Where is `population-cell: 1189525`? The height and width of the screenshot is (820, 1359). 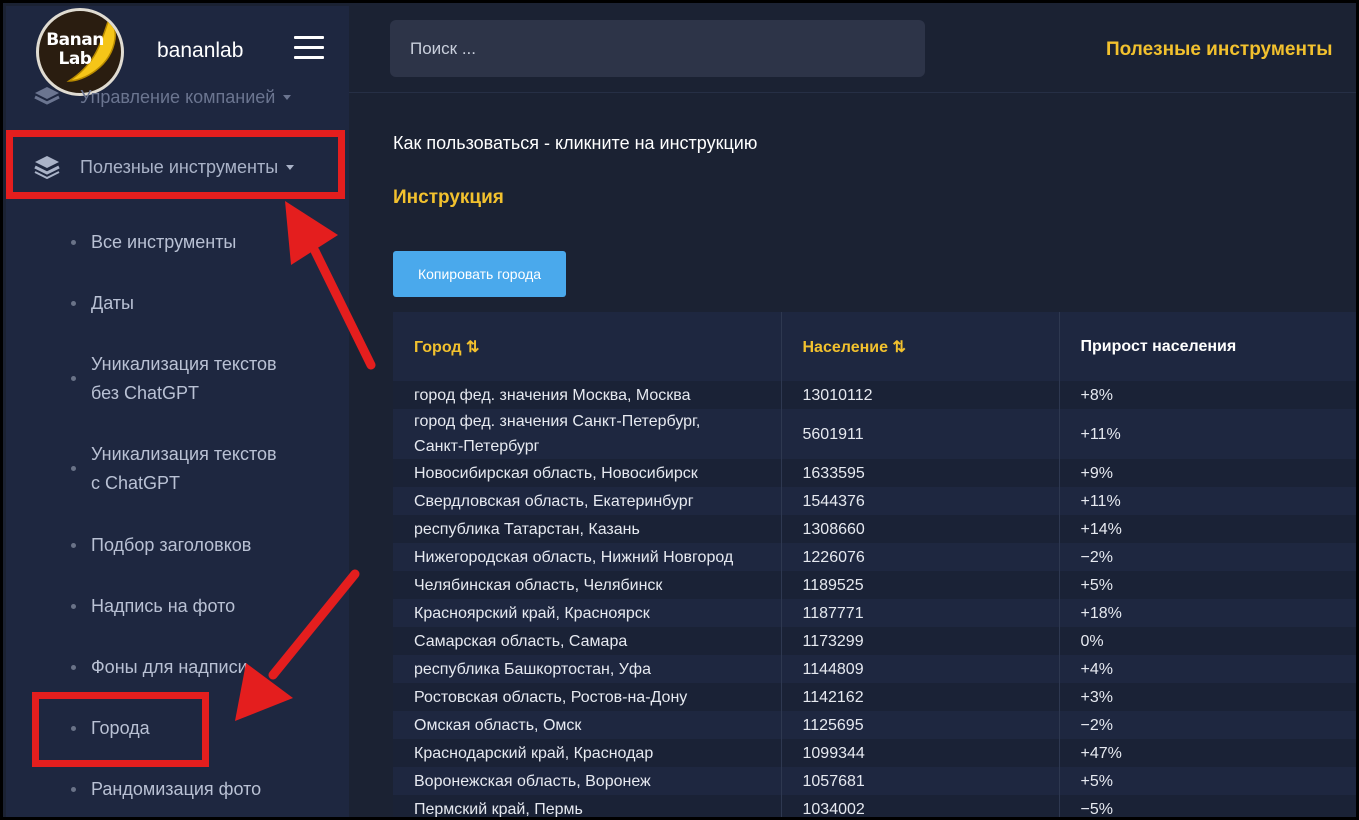 population-cell: 1189525 is located at coordinates (920, 585).